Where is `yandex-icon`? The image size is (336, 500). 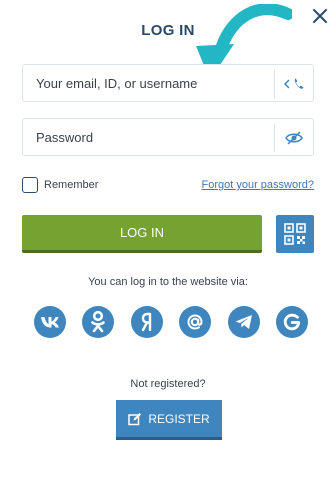
yandex-icon is located at coordinates (146, 322).